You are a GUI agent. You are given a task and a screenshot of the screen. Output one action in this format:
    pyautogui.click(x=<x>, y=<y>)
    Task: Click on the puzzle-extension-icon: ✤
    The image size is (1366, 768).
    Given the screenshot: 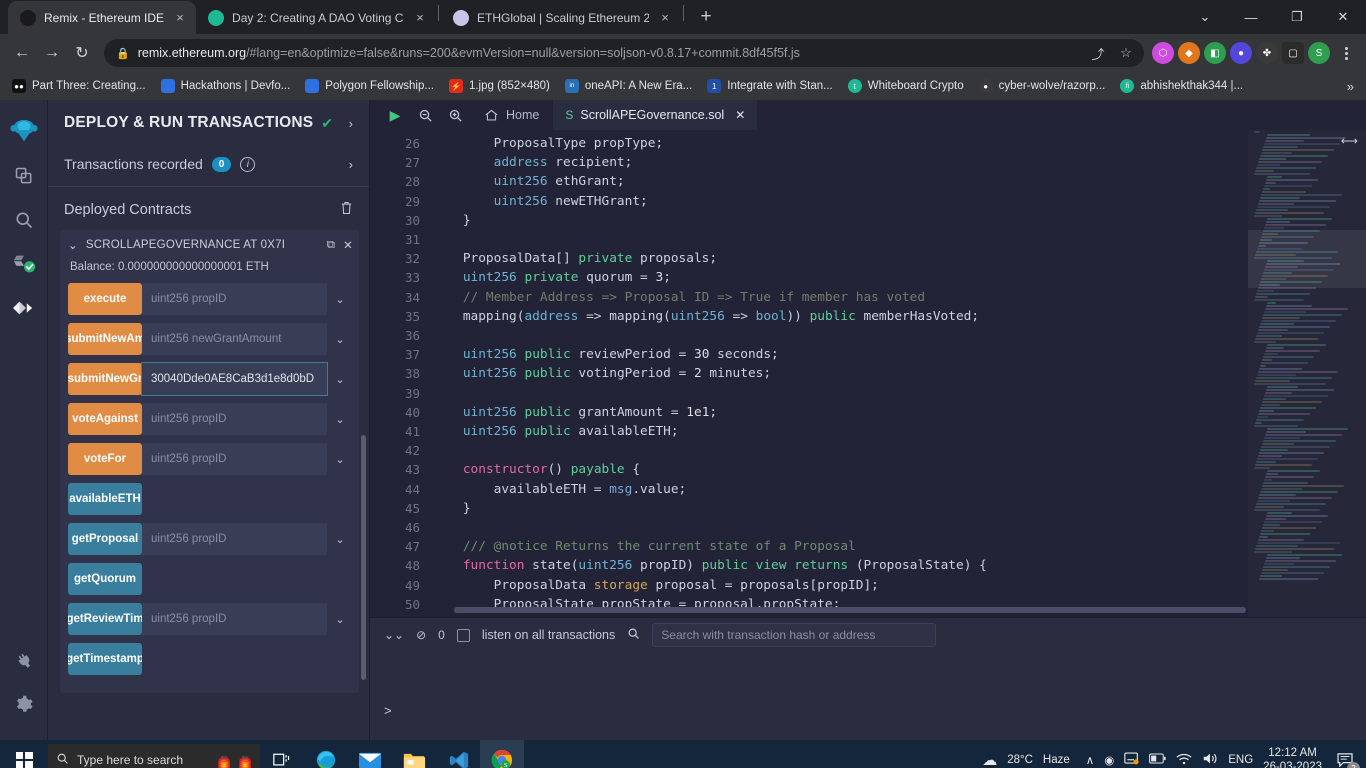 What is the action you would take?
    pyautogui.click(x=1267, y=53)
    